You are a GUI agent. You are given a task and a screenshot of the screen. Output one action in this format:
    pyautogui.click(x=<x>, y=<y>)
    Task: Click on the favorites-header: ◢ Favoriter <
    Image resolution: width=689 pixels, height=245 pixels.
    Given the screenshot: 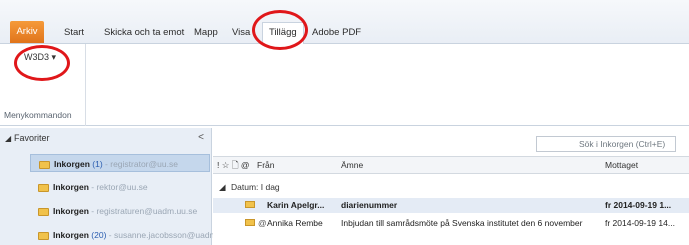 What is the action you would take?
    pyautogui.click(x=107, y=139)
    